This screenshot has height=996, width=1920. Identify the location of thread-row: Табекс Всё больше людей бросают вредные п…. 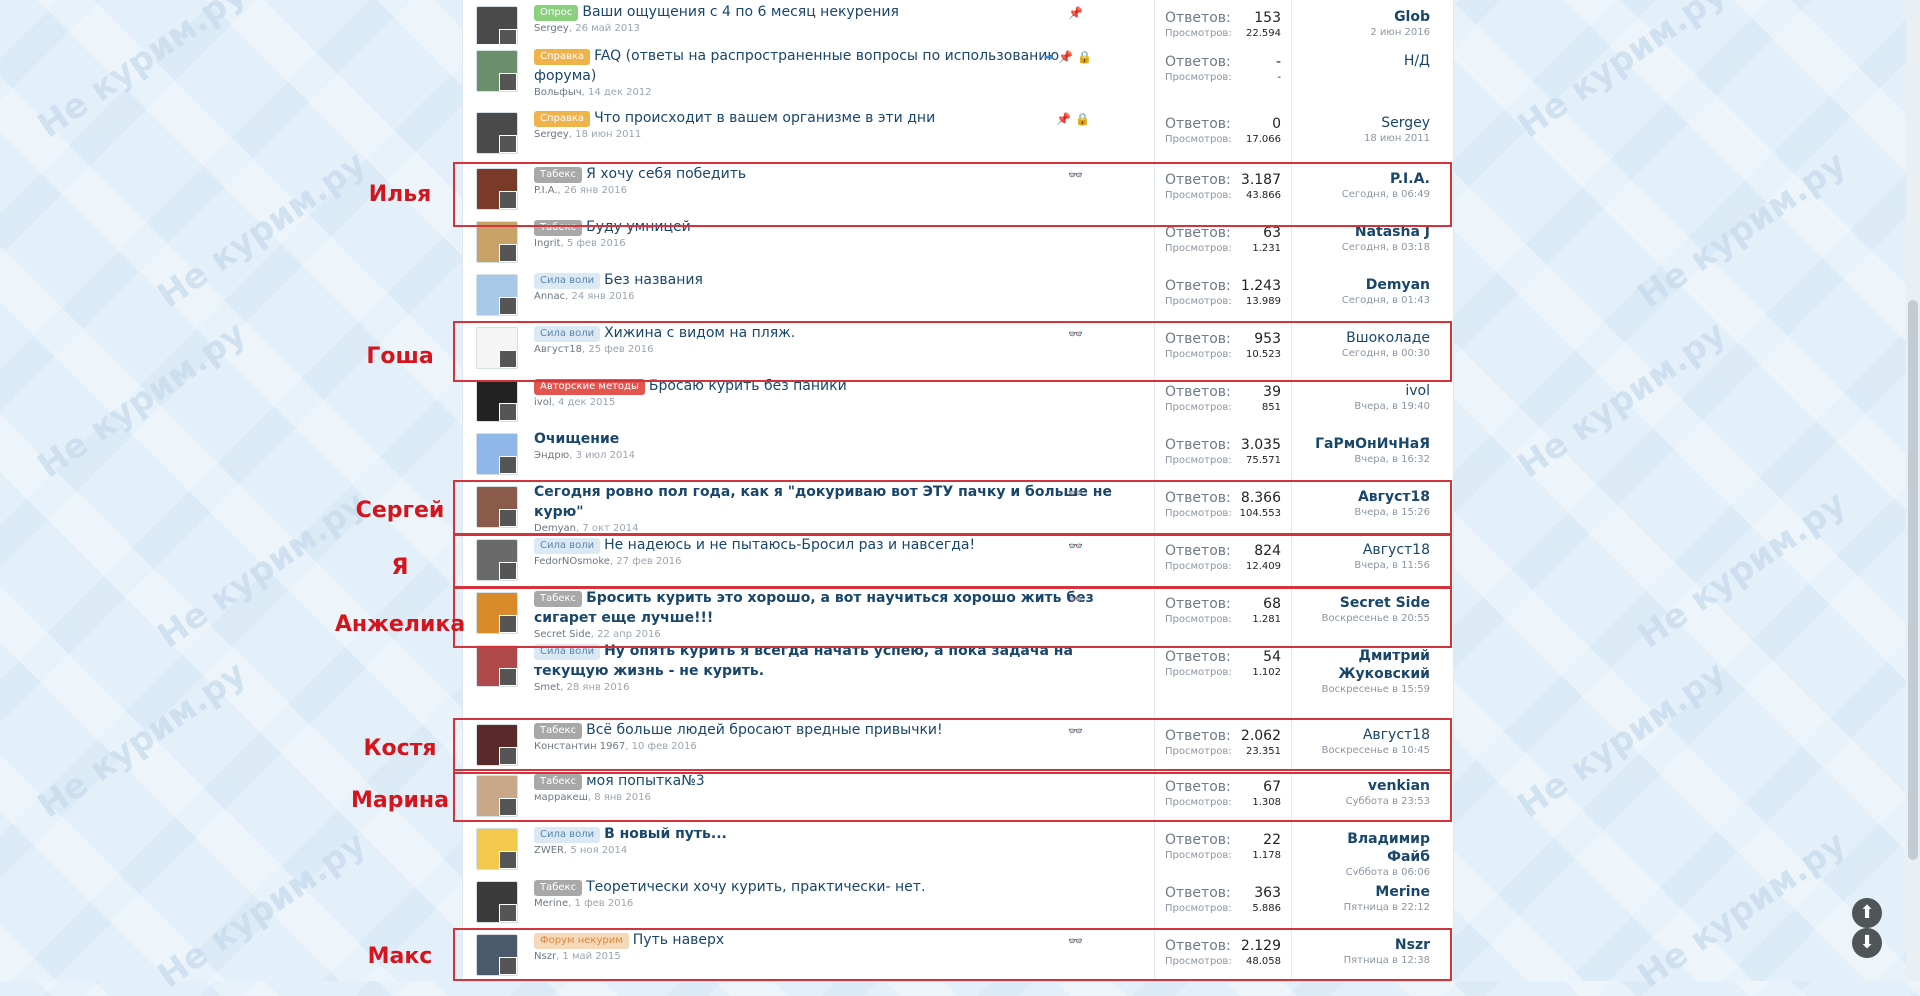
(961, 744).